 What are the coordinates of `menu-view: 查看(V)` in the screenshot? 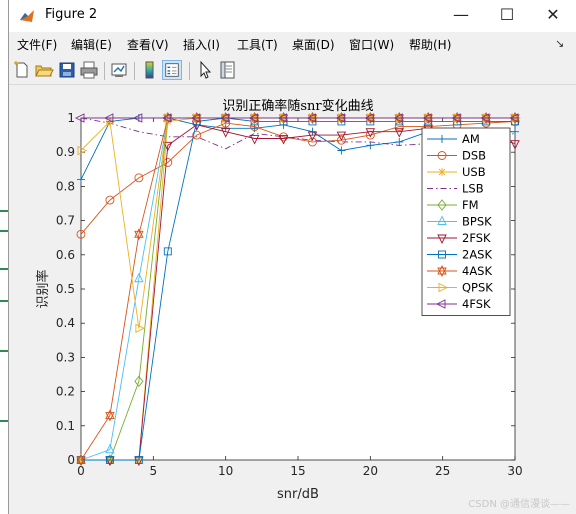 It's located at (148, 44).